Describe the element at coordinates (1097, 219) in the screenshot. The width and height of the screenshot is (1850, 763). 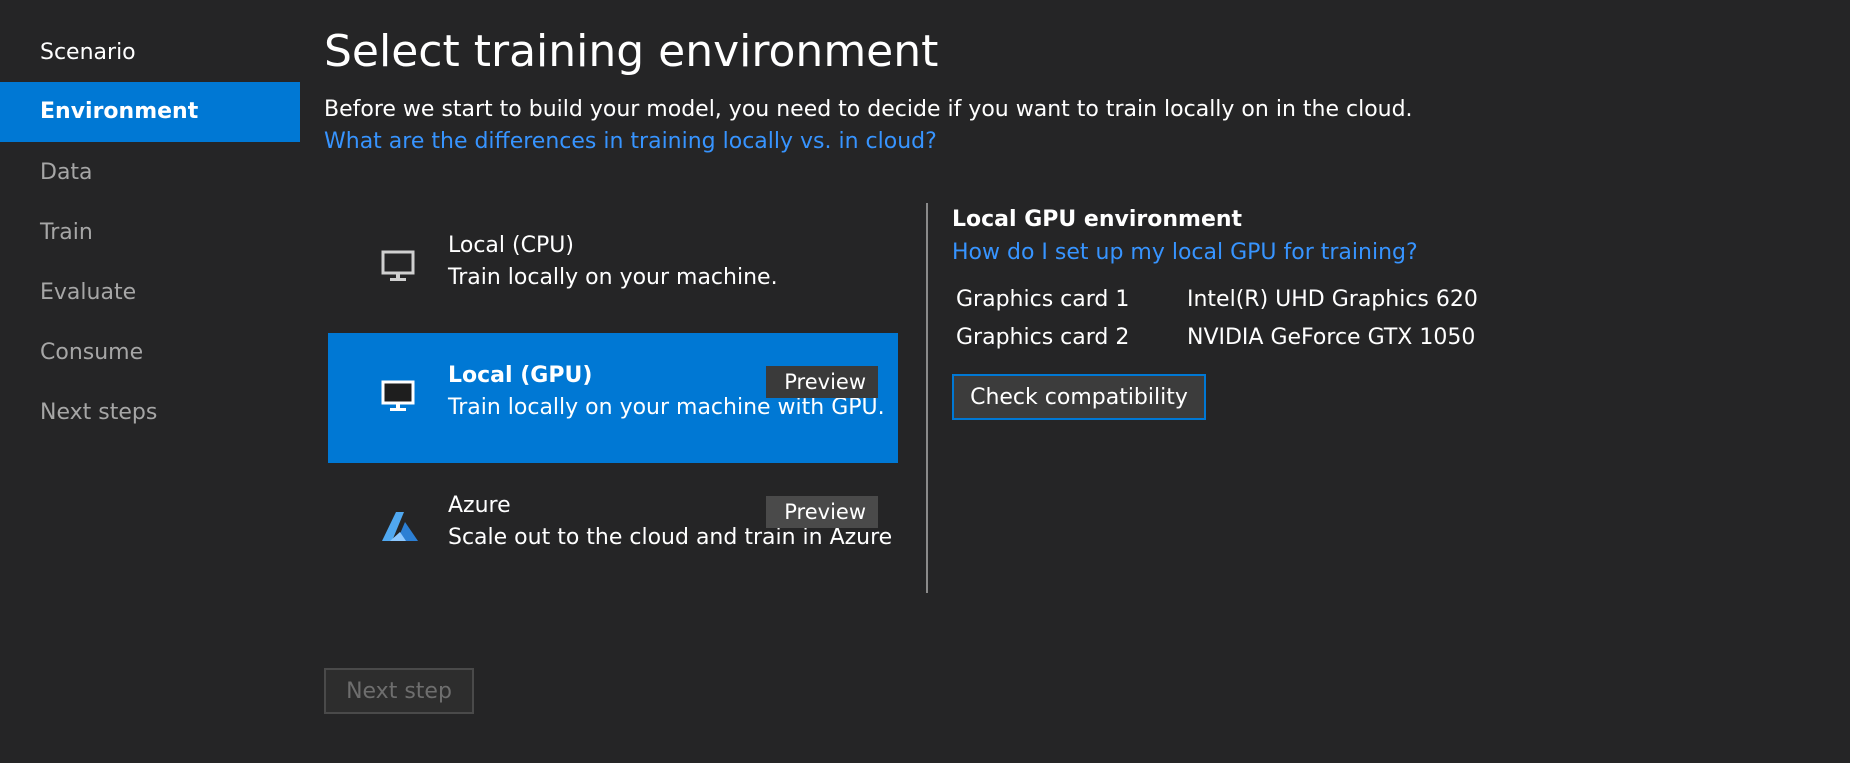
I see `panel-title: Local GPU environment` at that location.